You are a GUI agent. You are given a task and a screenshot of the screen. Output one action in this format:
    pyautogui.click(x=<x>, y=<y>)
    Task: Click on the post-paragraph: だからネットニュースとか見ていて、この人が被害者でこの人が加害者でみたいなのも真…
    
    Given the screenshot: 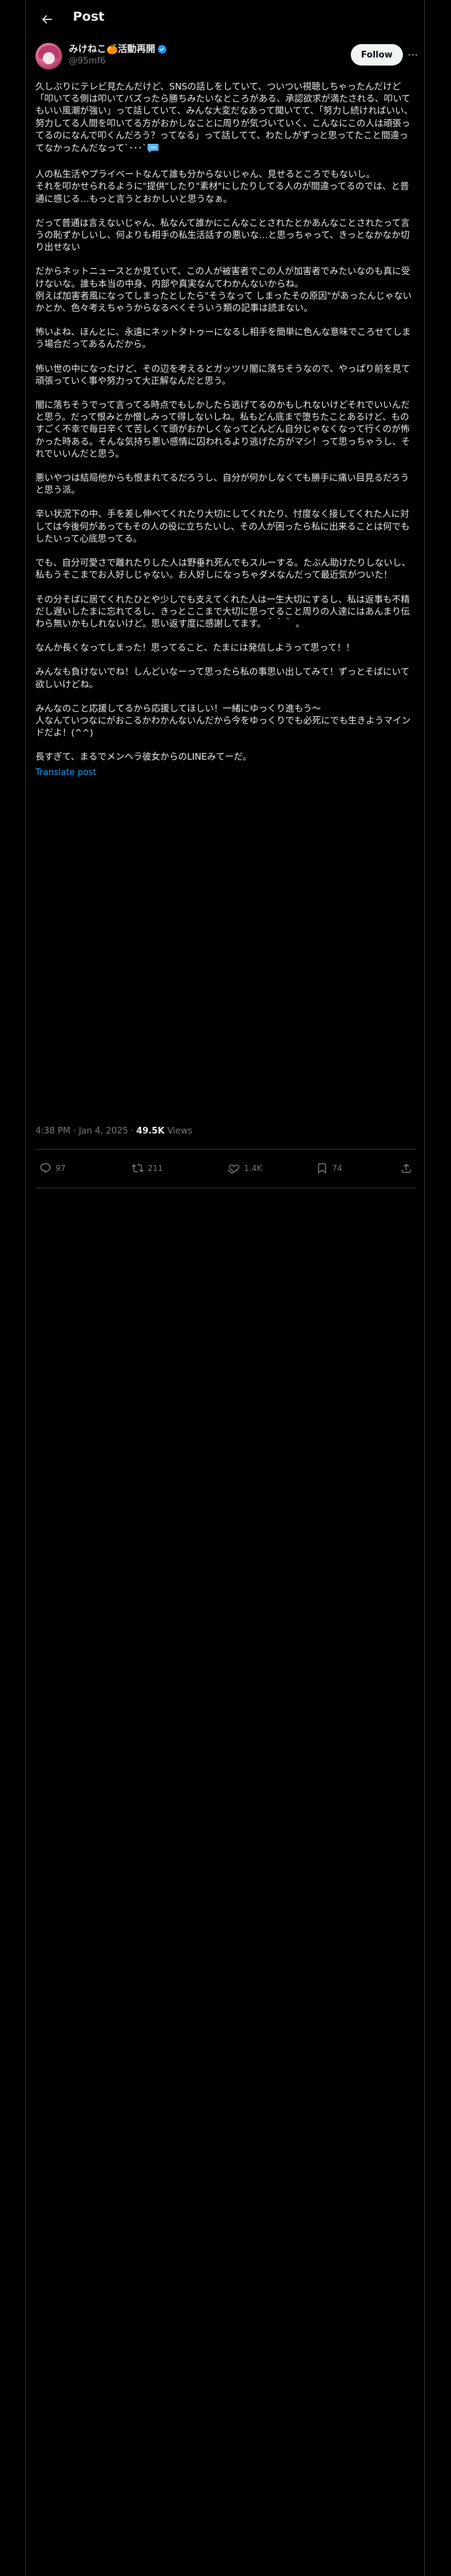 What is the action you would take?
    pyautogui.click(x=223, y=290)
    